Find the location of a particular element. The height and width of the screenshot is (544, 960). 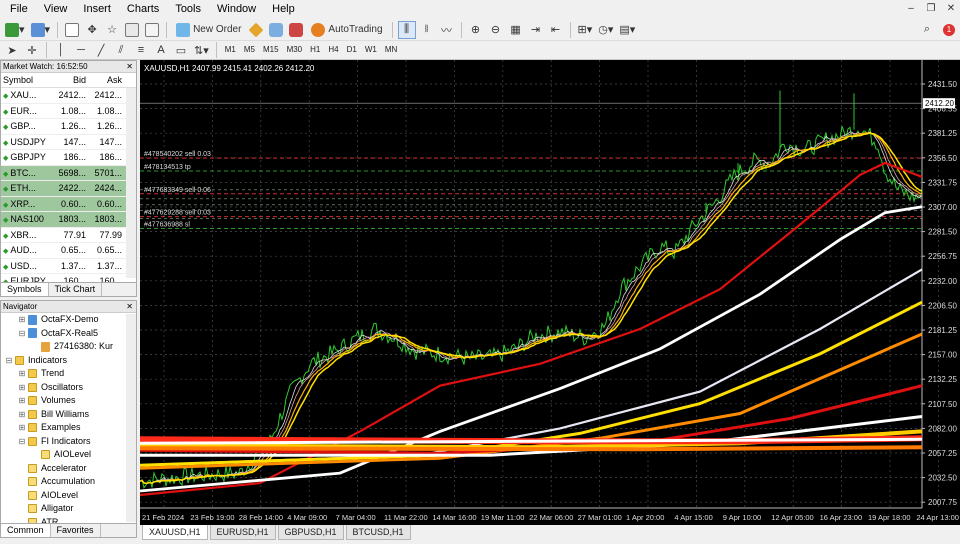

market-watch-icon is located at coordinates (72, 30).